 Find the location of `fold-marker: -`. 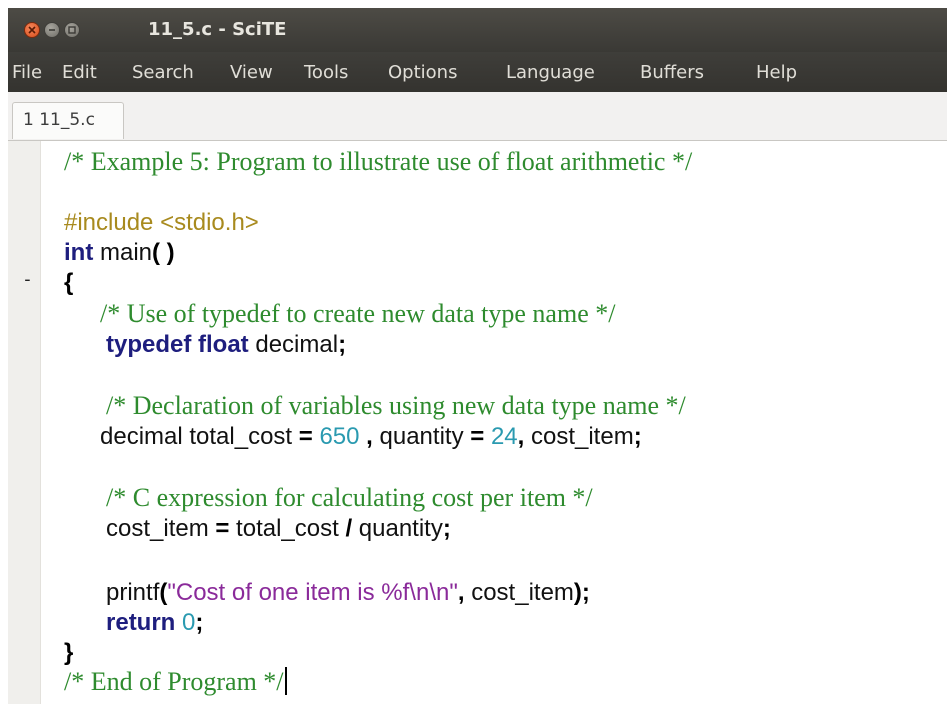

fold-marker: - is located at coordinates (27, 279).